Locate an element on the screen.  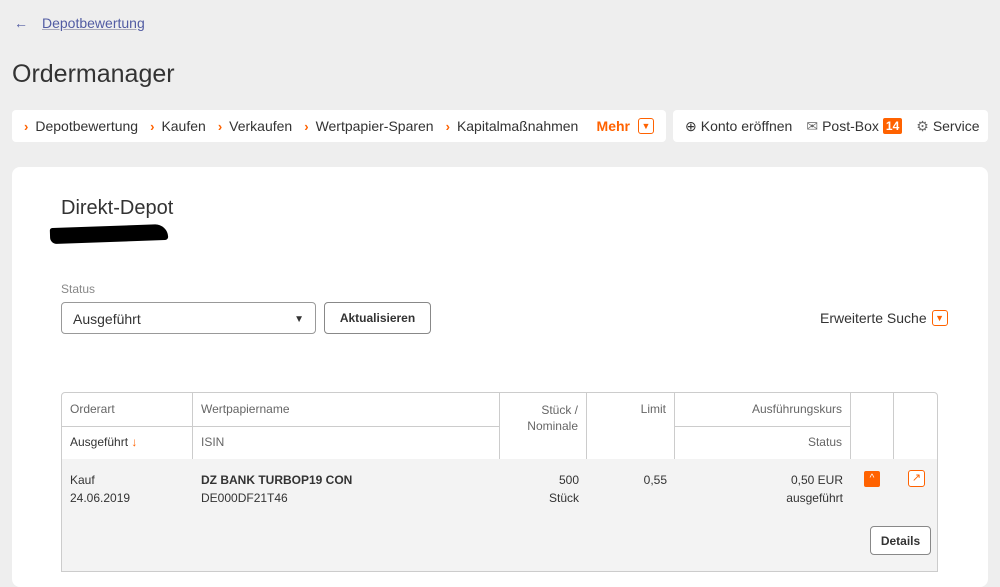
back-link: ← Depotbewertung is located at coordinates (79, 23).